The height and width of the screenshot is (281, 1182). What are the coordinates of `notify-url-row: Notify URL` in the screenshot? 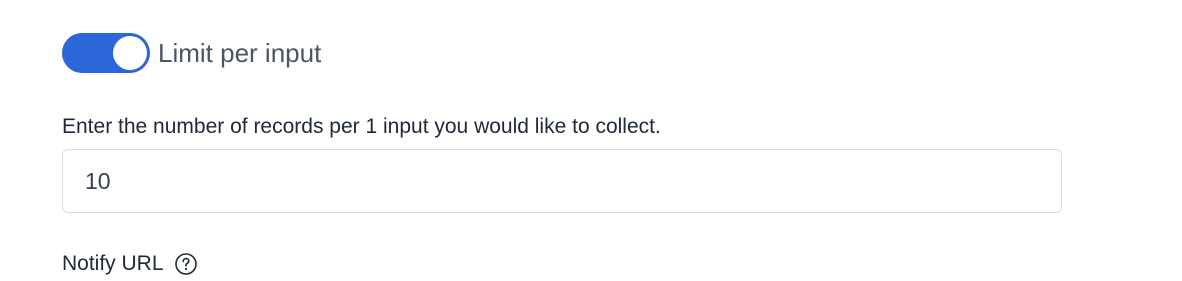 It's located at (130, 264).